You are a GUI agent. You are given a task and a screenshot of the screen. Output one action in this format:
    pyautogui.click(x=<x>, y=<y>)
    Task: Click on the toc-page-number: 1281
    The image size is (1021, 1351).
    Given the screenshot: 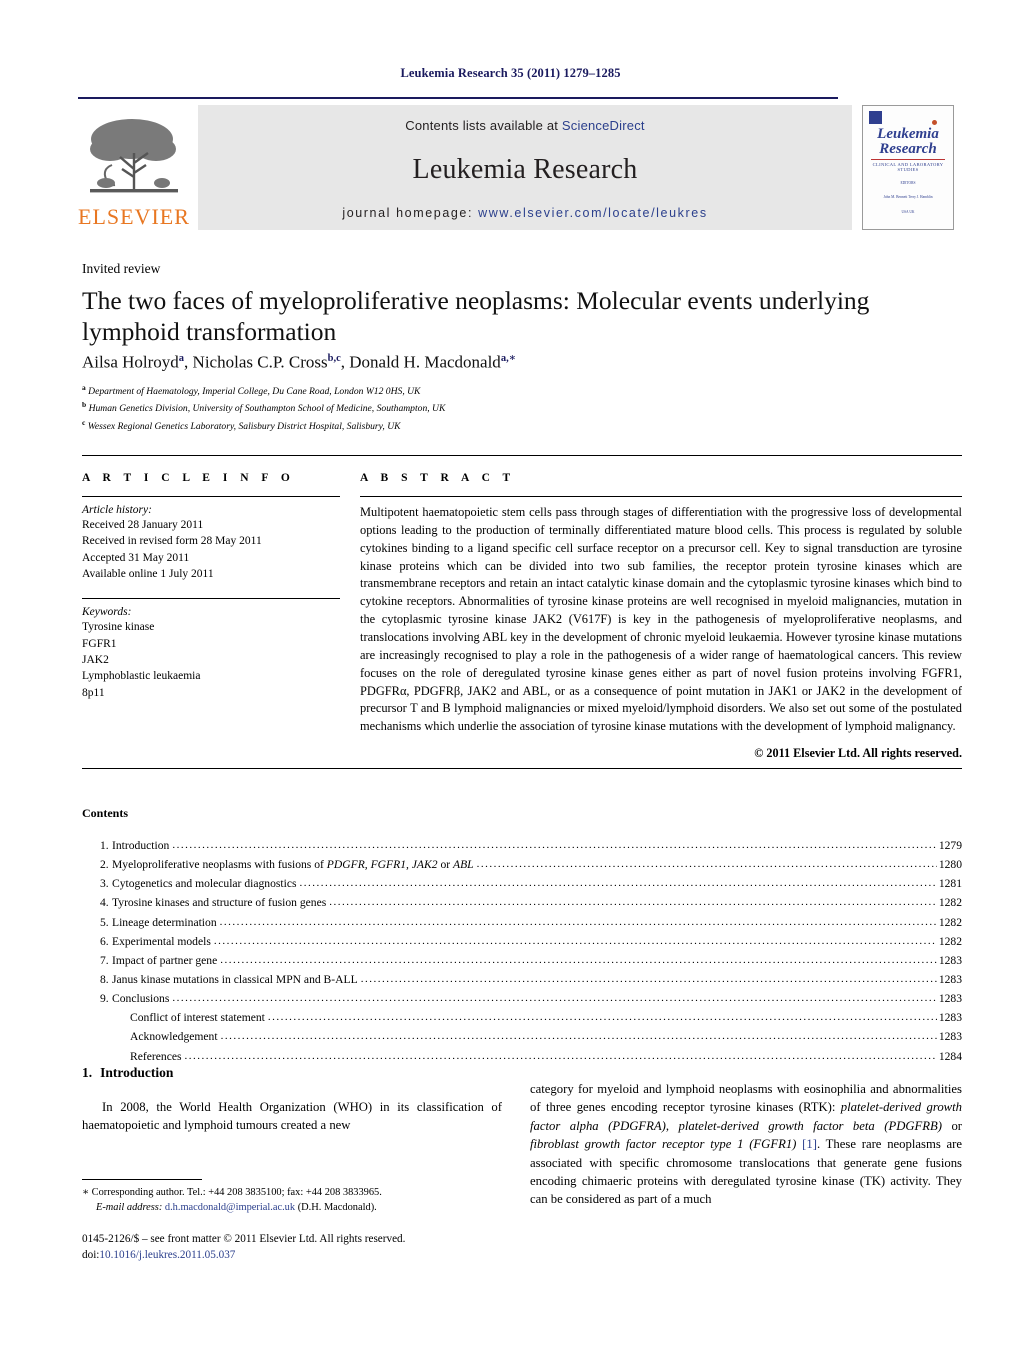 What is the action you would take?
    pyautogui.click(x=950, y=884)
    